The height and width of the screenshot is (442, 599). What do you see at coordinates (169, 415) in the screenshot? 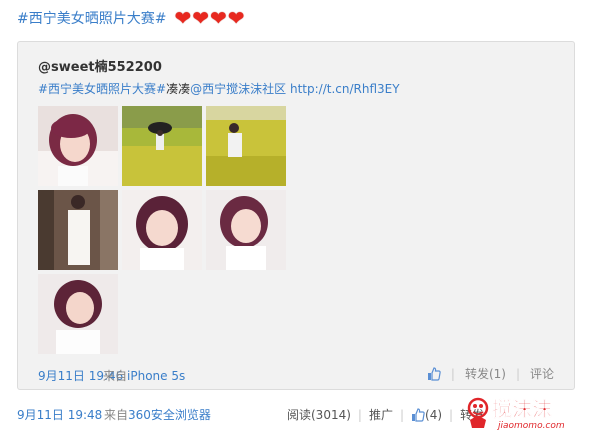
I see `post-source-link: 360安全浏览器` at bounding box center [169, 415].